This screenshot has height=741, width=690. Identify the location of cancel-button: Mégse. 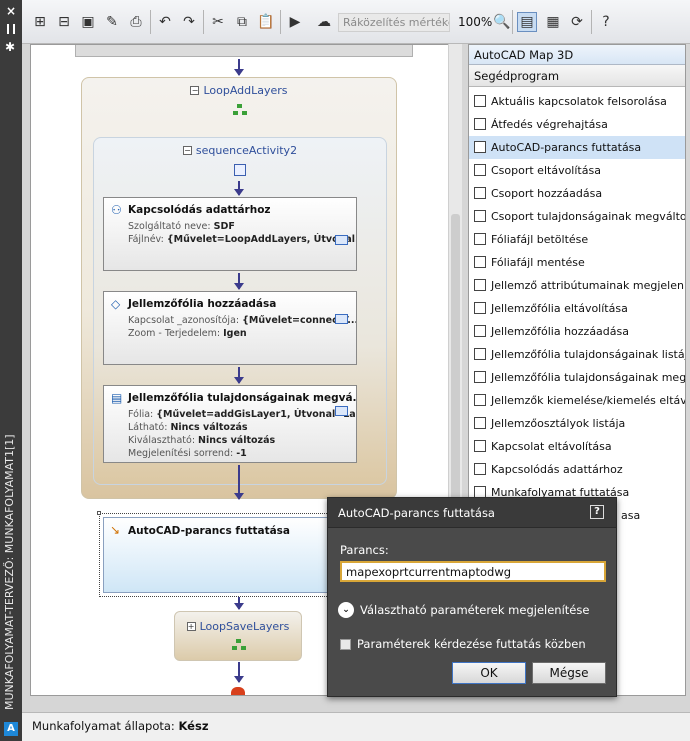
(569, 673).